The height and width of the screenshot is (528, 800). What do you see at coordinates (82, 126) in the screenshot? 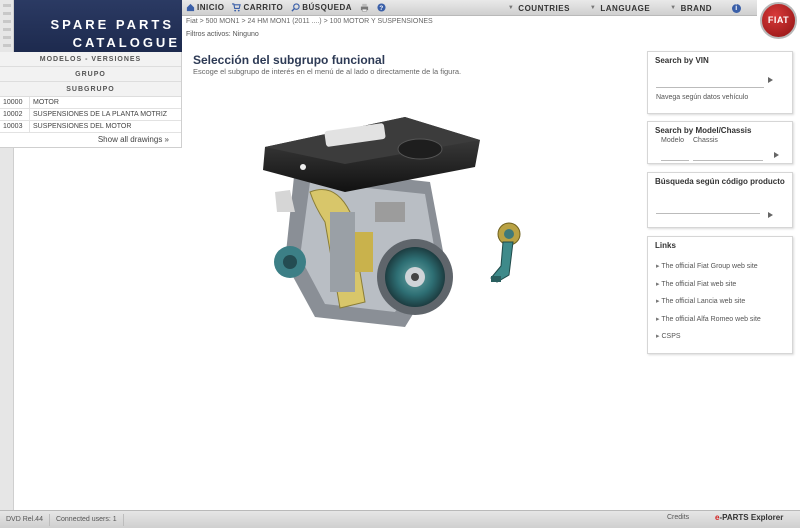
I see `subgroup-desc: SUSPENSIONES DEL MOTOR` at bounding box center [82, 126].